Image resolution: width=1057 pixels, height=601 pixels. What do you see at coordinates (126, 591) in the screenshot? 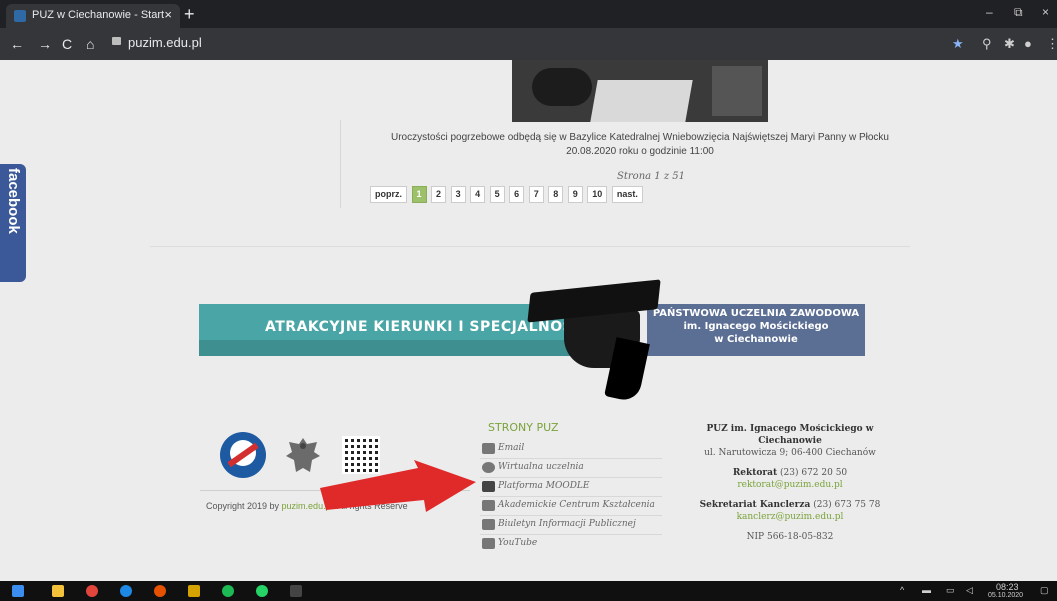
I see `app-blue-icon` at bounding box center [126, 591].